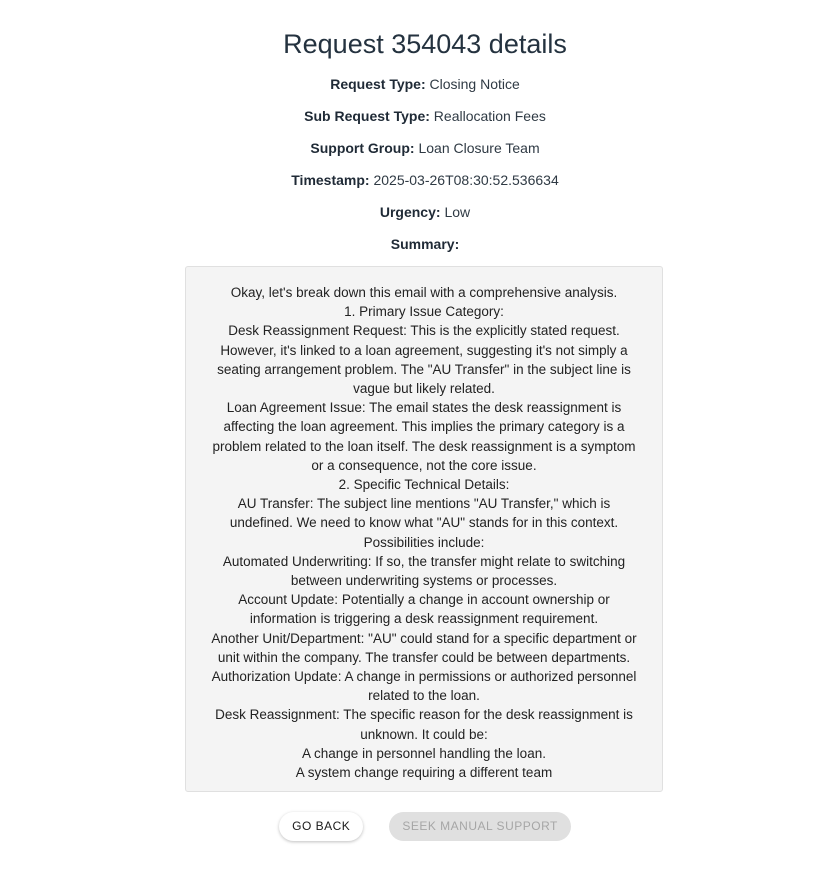 Image resolution: width=837 pixels, height=871 pixels. I want to click on request-type-field: Request Type: Closing Notice, so click(418, 84).